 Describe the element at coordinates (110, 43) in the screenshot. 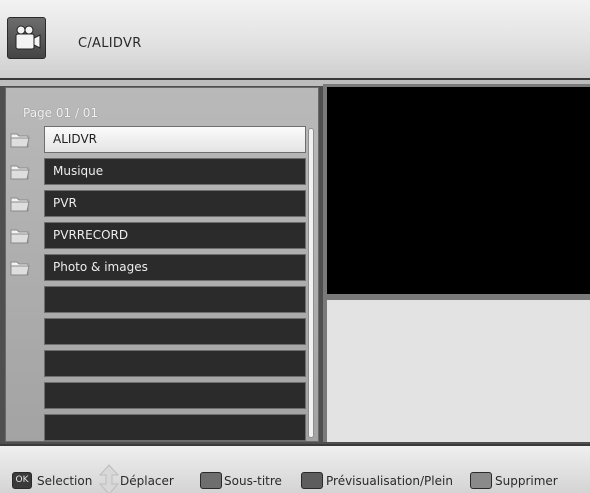

I see `current-path: C/ALIDVR` at that location.